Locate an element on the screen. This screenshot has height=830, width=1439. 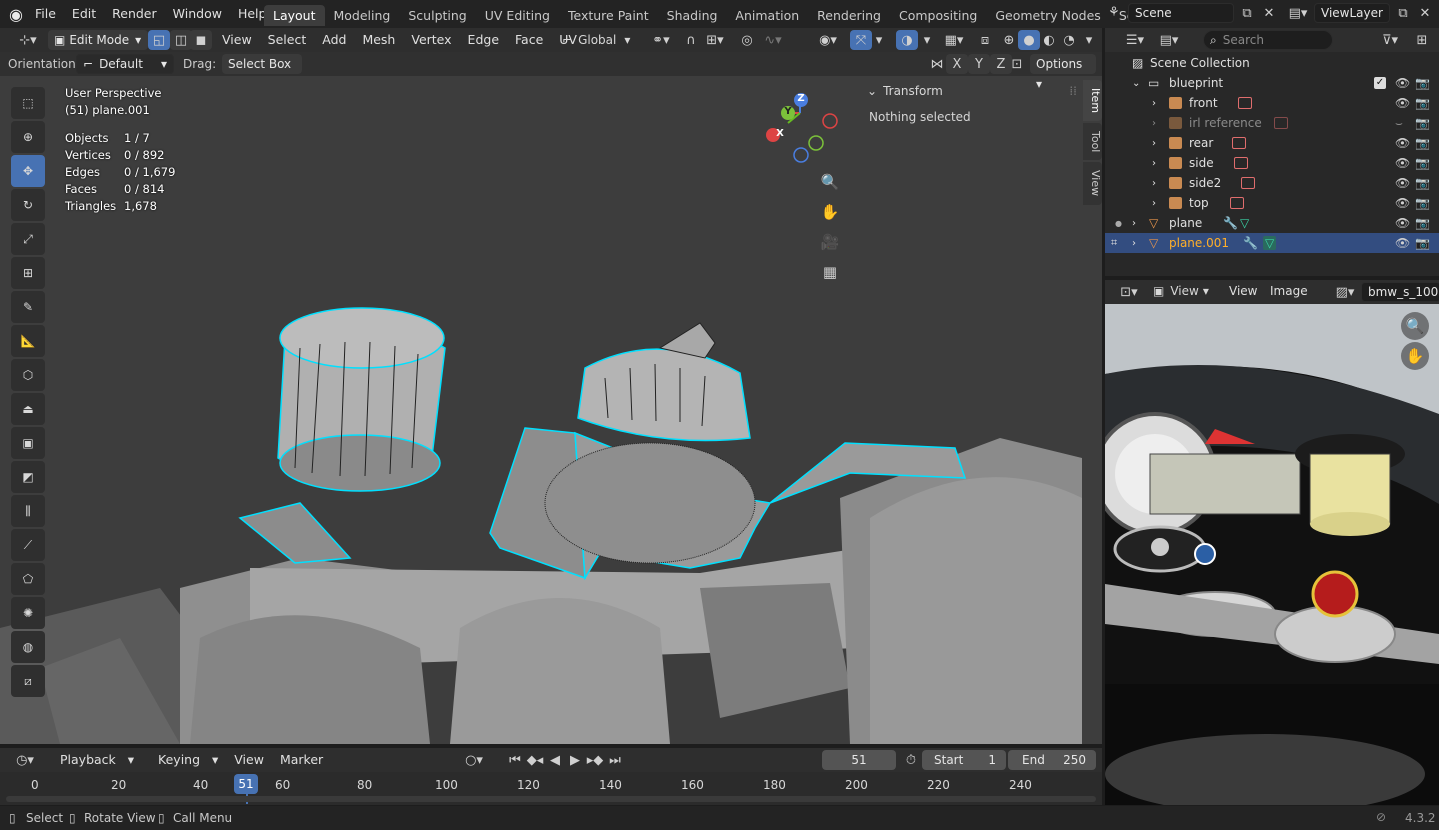
outliner-item-plane-001: ⌗ › ▽ plane.001 🔧 ▽ 👁 📷 is located at coordinates (1272, 243).